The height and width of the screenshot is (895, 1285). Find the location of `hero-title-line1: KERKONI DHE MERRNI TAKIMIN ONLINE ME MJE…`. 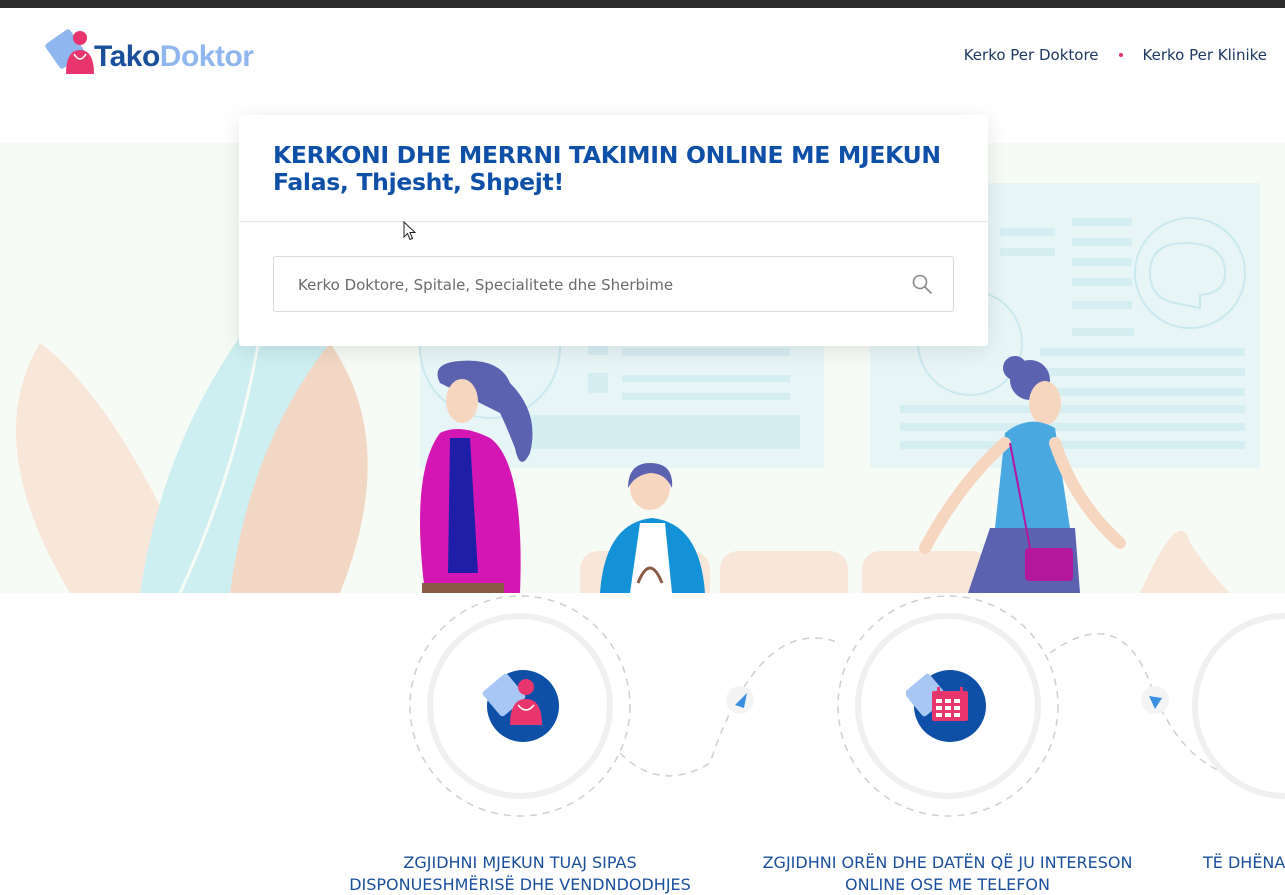

hero-title-line1: KERKONI DHE MERRNI TAKIMIN ONLINE ME MJE… is located at coordinates (607, 155).